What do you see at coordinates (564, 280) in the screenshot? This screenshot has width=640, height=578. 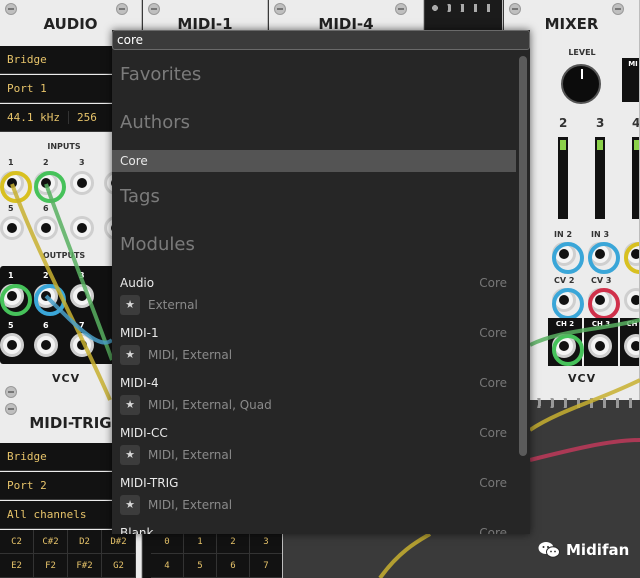 I see `cv-label: CV 2` at bounding box center [564, 280].